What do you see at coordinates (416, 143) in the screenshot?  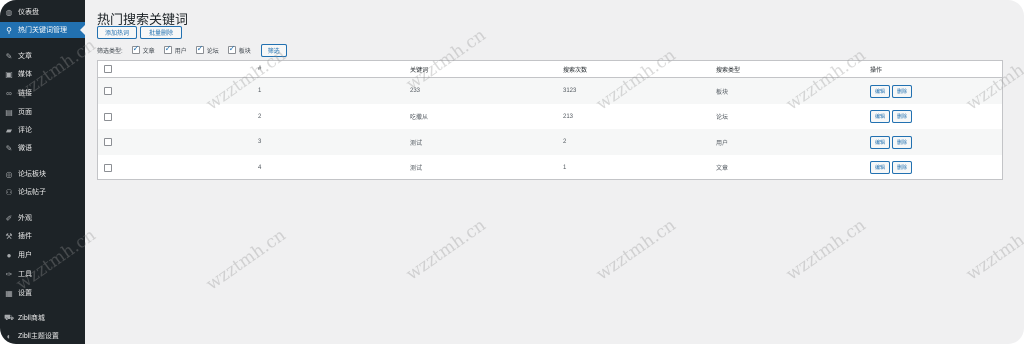 I see `cell-keyword: 测试` at bounding box center [416, 143].